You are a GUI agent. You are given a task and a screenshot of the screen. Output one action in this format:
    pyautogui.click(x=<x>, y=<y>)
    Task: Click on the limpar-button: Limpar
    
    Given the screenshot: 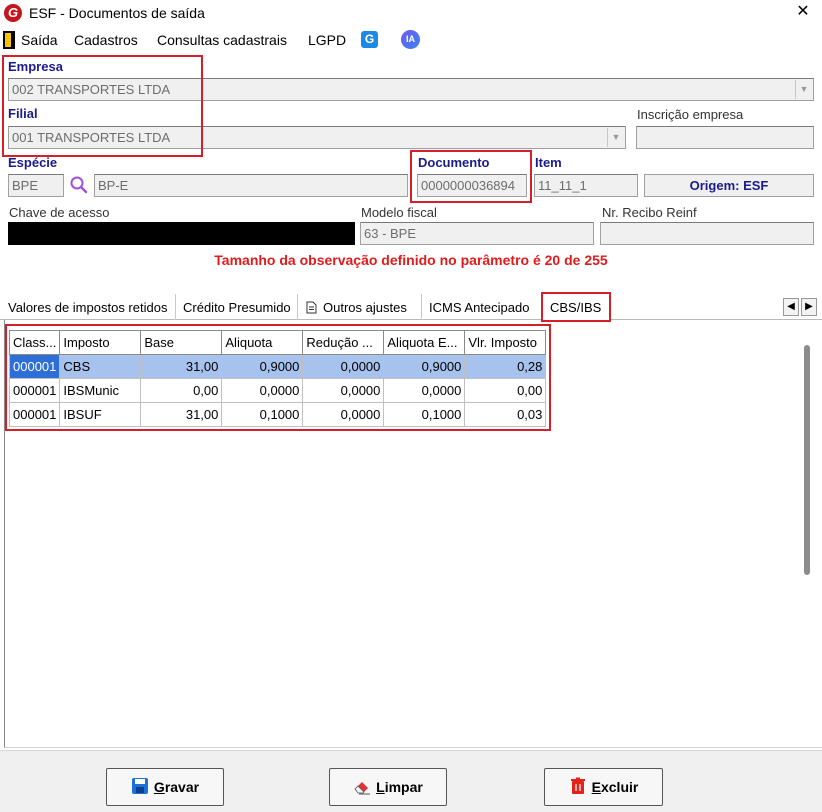 What is the action you would take?
    pyautogui.click(x=388, y=787)
    